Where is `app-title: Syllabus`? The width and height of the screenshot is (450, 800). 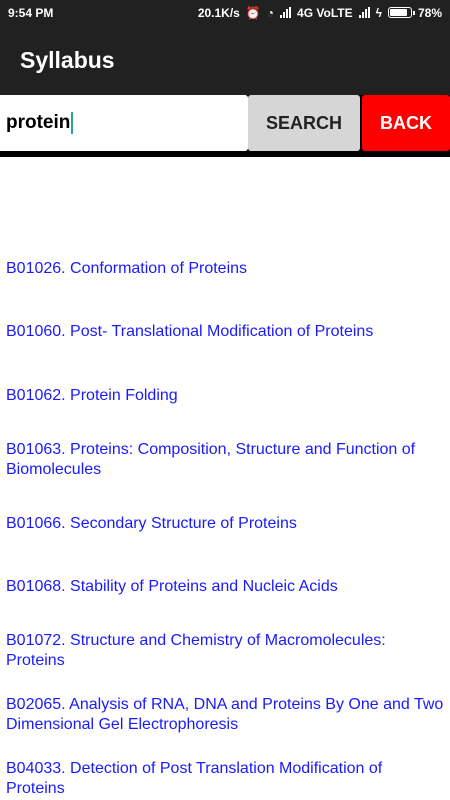
app-title: Syllabus is located at coordinates (67, 59).